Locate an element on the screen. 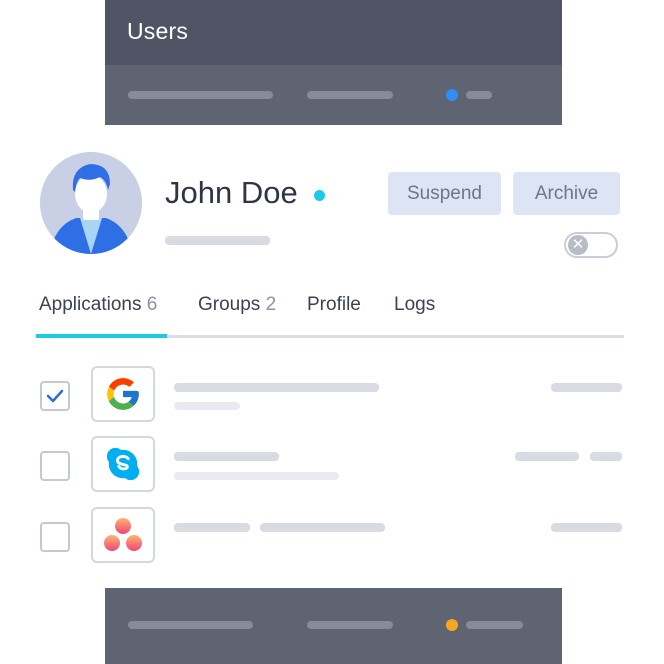 The image size is (664, 664). archive-button: Archive is located at coordinates (566, 193).